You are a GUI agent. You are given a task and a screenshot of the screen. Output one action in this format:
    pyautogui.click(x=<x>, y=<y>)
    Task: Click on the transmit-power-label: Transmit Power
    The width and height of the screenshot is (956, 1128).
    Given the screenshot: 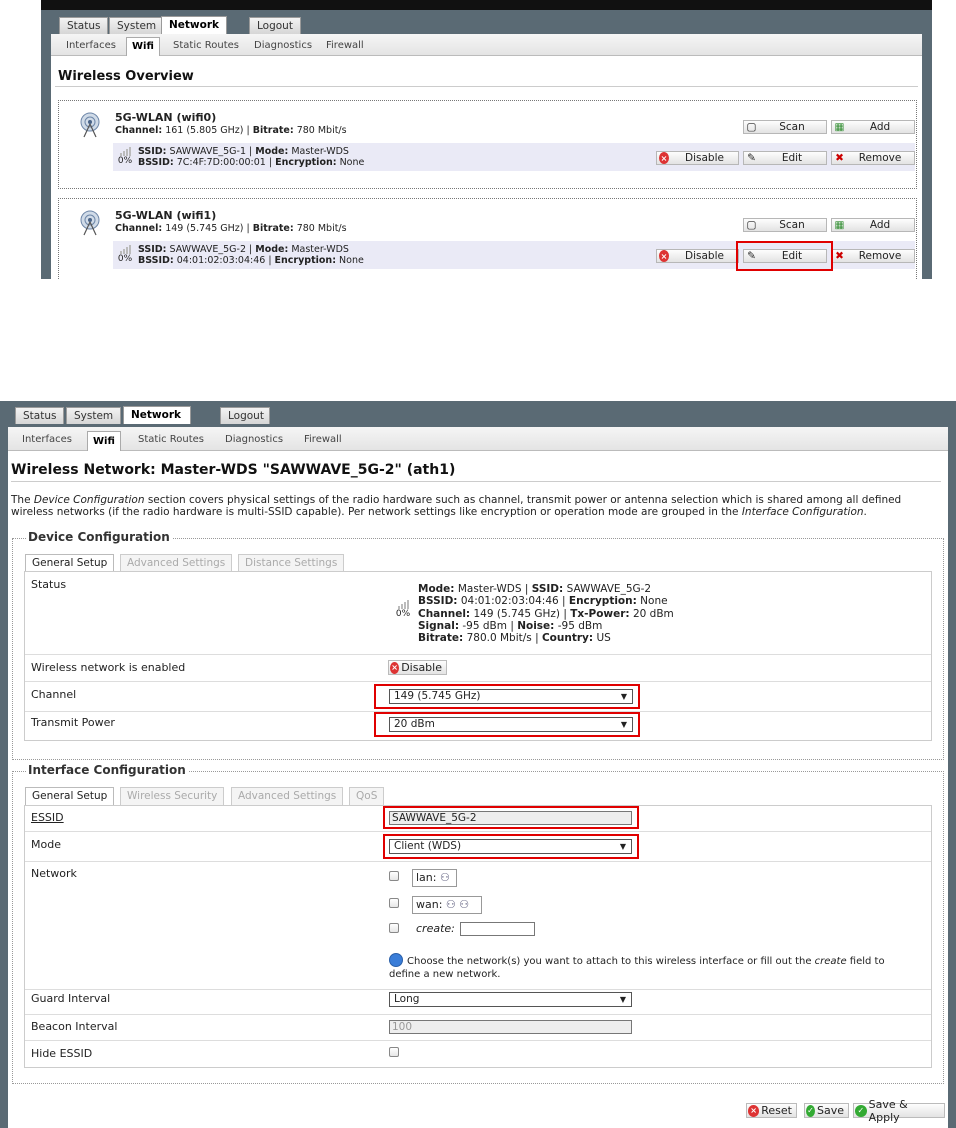 What is the action you would take?
    pyautogui.click(x=73, y=722)
    